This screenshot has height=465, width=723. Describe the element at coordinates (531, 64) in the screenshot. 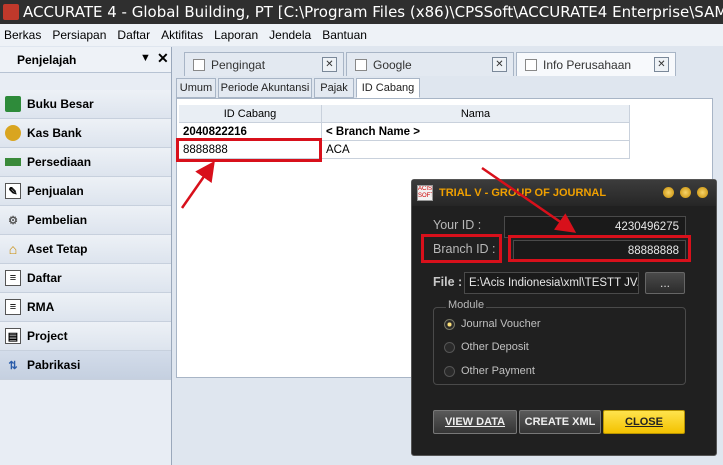

I see `document-icon` at that location.